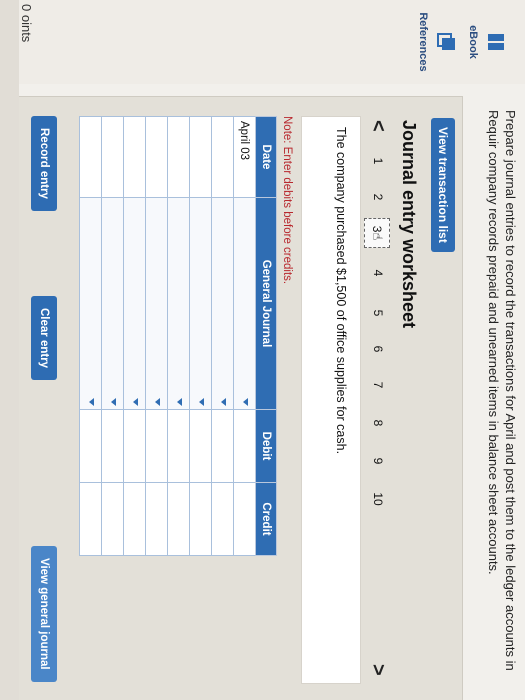 Image resolution: width=525 pixels, height=700 pixels. Describe the element at coordinates (486, 42) in the screenshot. I see `ebook-button: eBook` at that location.